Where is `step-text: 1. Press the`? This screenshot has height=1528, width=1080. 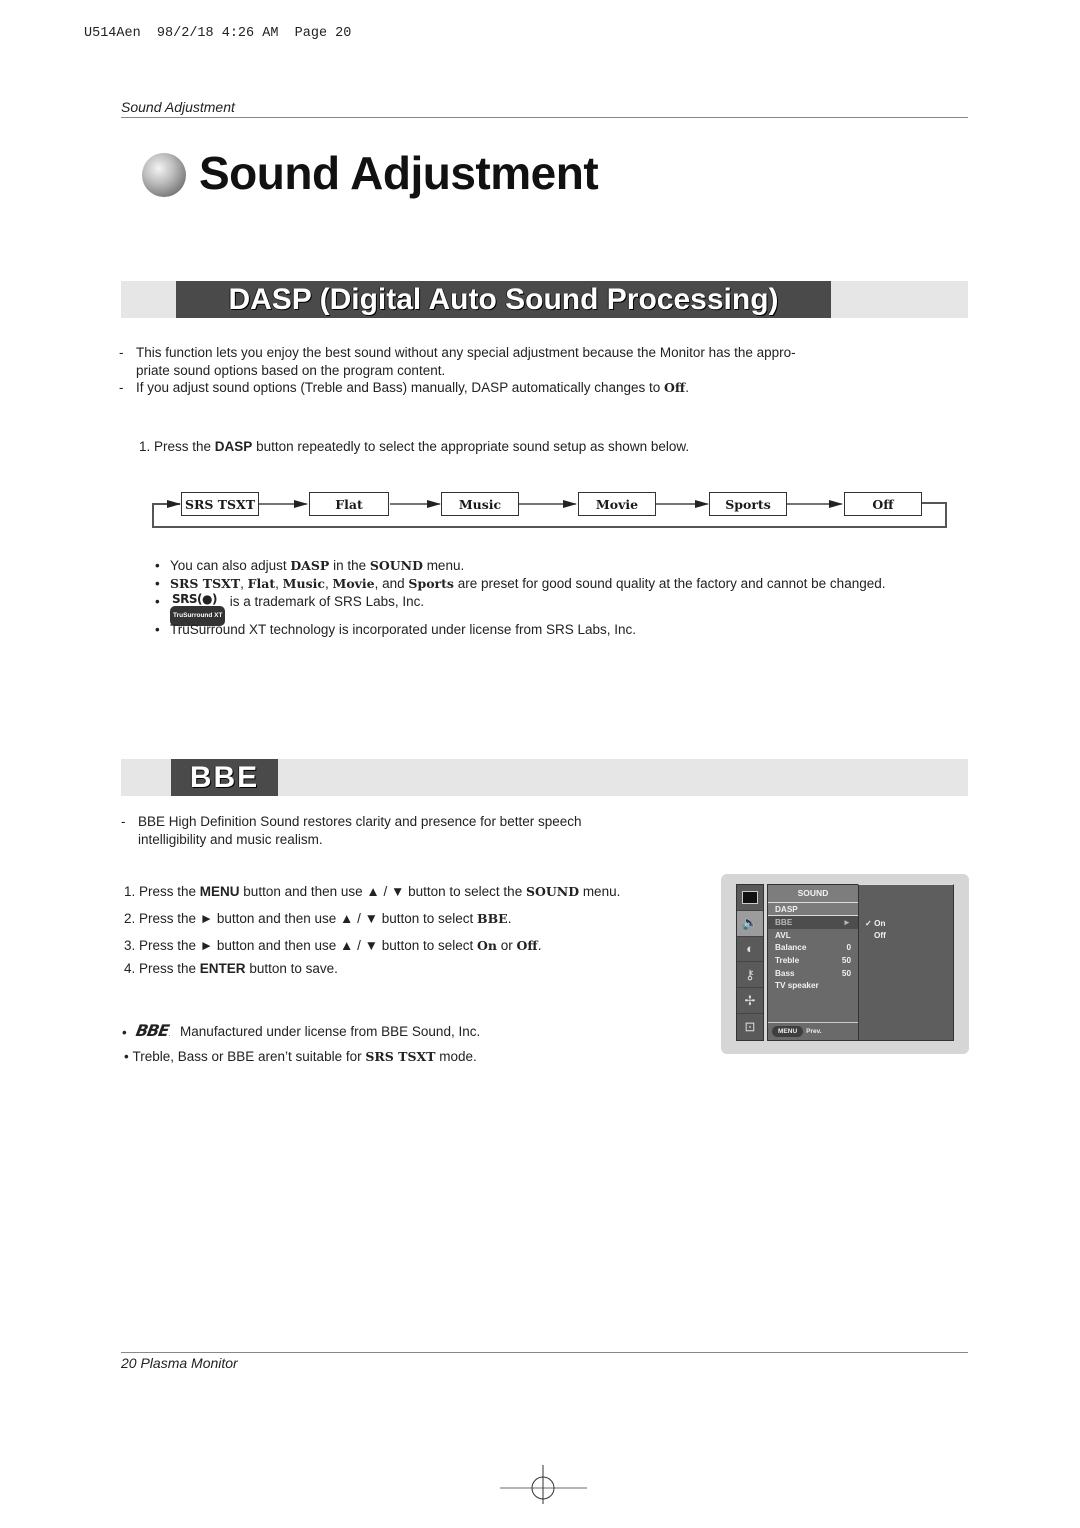
step-text: 1. Press the is located at coordinates (162, 891).